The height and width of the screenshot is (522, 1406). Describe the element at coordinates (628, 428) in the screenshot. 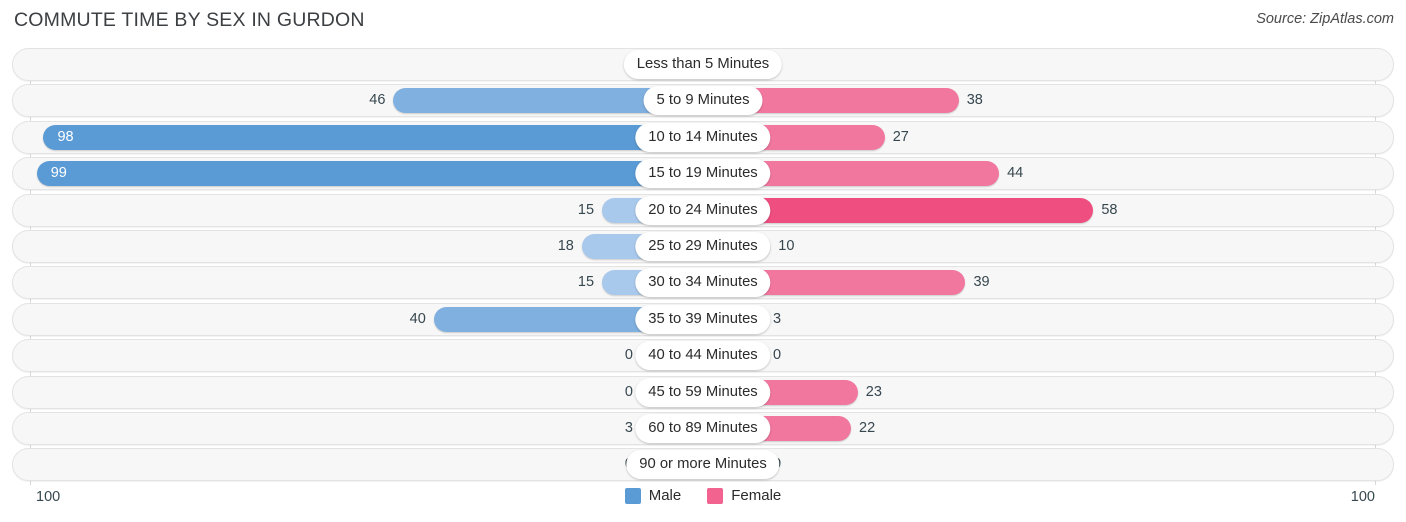

I see `male-value-label: 3` at that location.